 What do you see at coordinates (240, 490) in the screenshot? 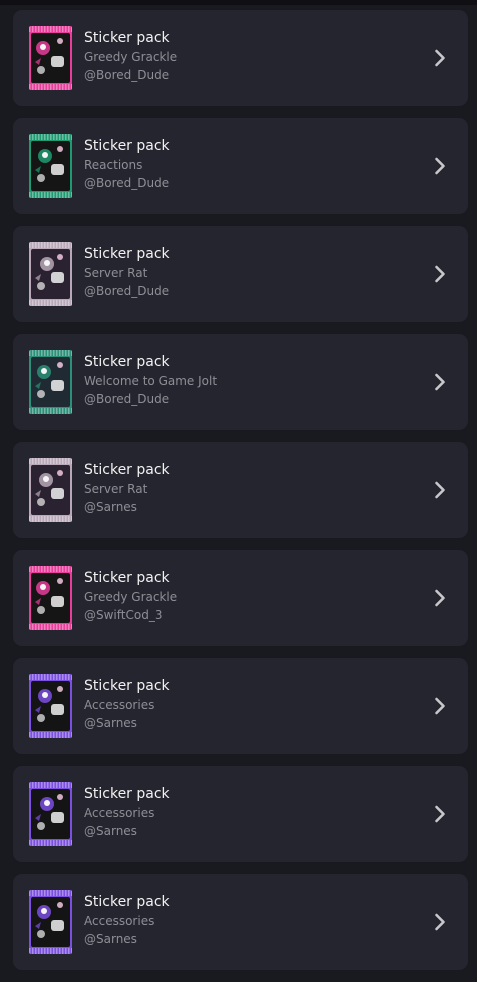
I see `sticker-pack-card-5: Sticker pack Server Rat @Sarnes` at bounding box center [240, 490].